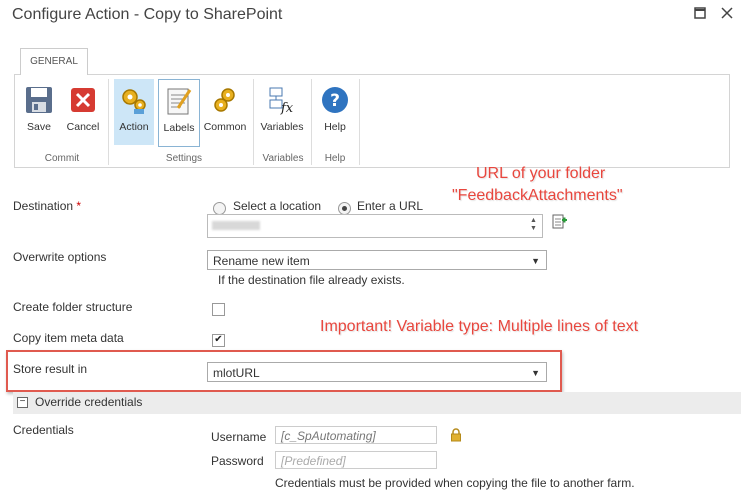  I want to click on store-result-value: mlotURL, so click(236, 373).